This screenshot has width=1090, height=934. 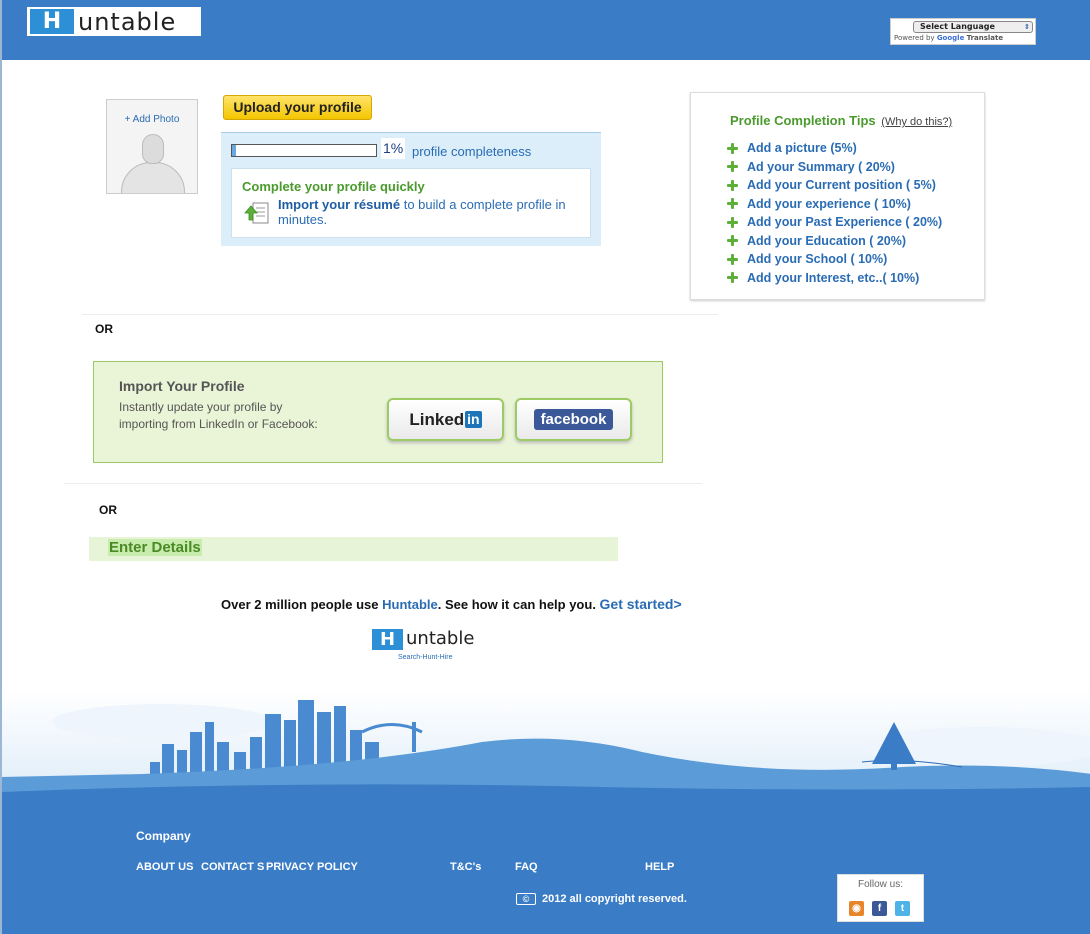 I want to click on promo-brand: Huntable, so click(x=410, y=604).